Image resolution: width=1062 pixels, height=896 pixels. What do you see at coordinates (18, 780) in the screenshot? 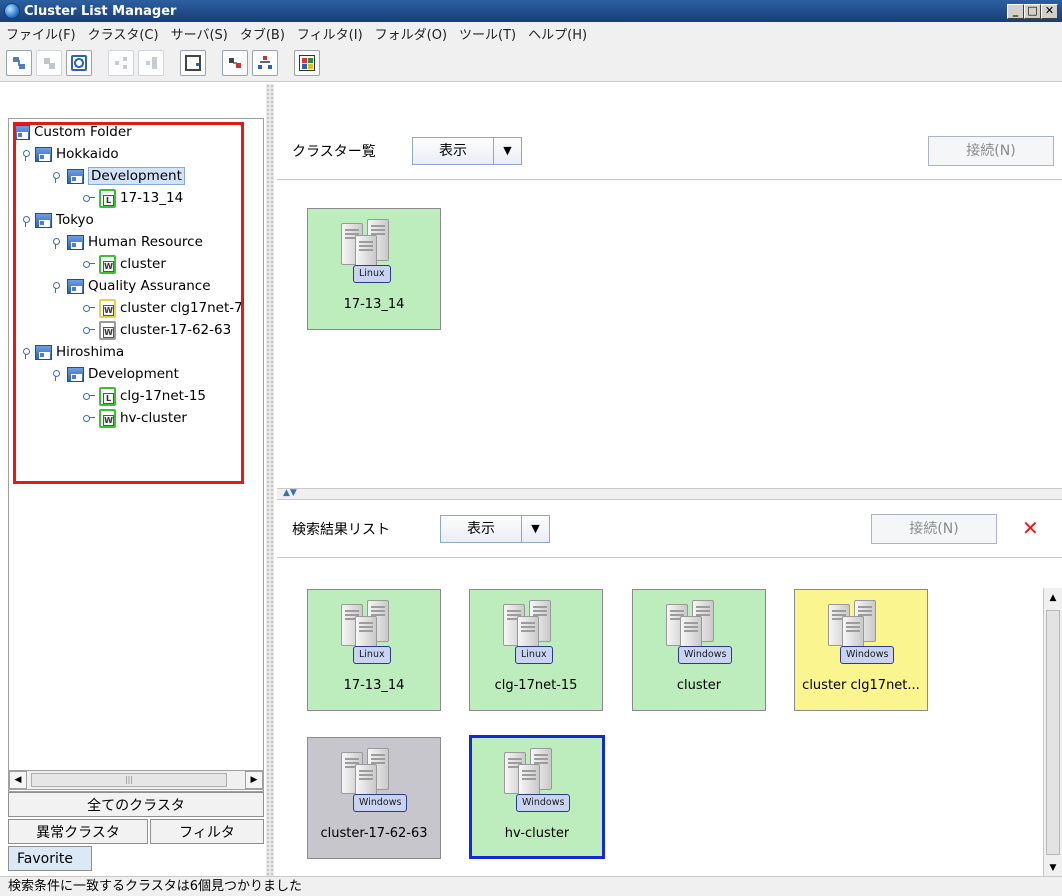
I see `scroll-left-icon: ◀` at bounding box center [18, 780].